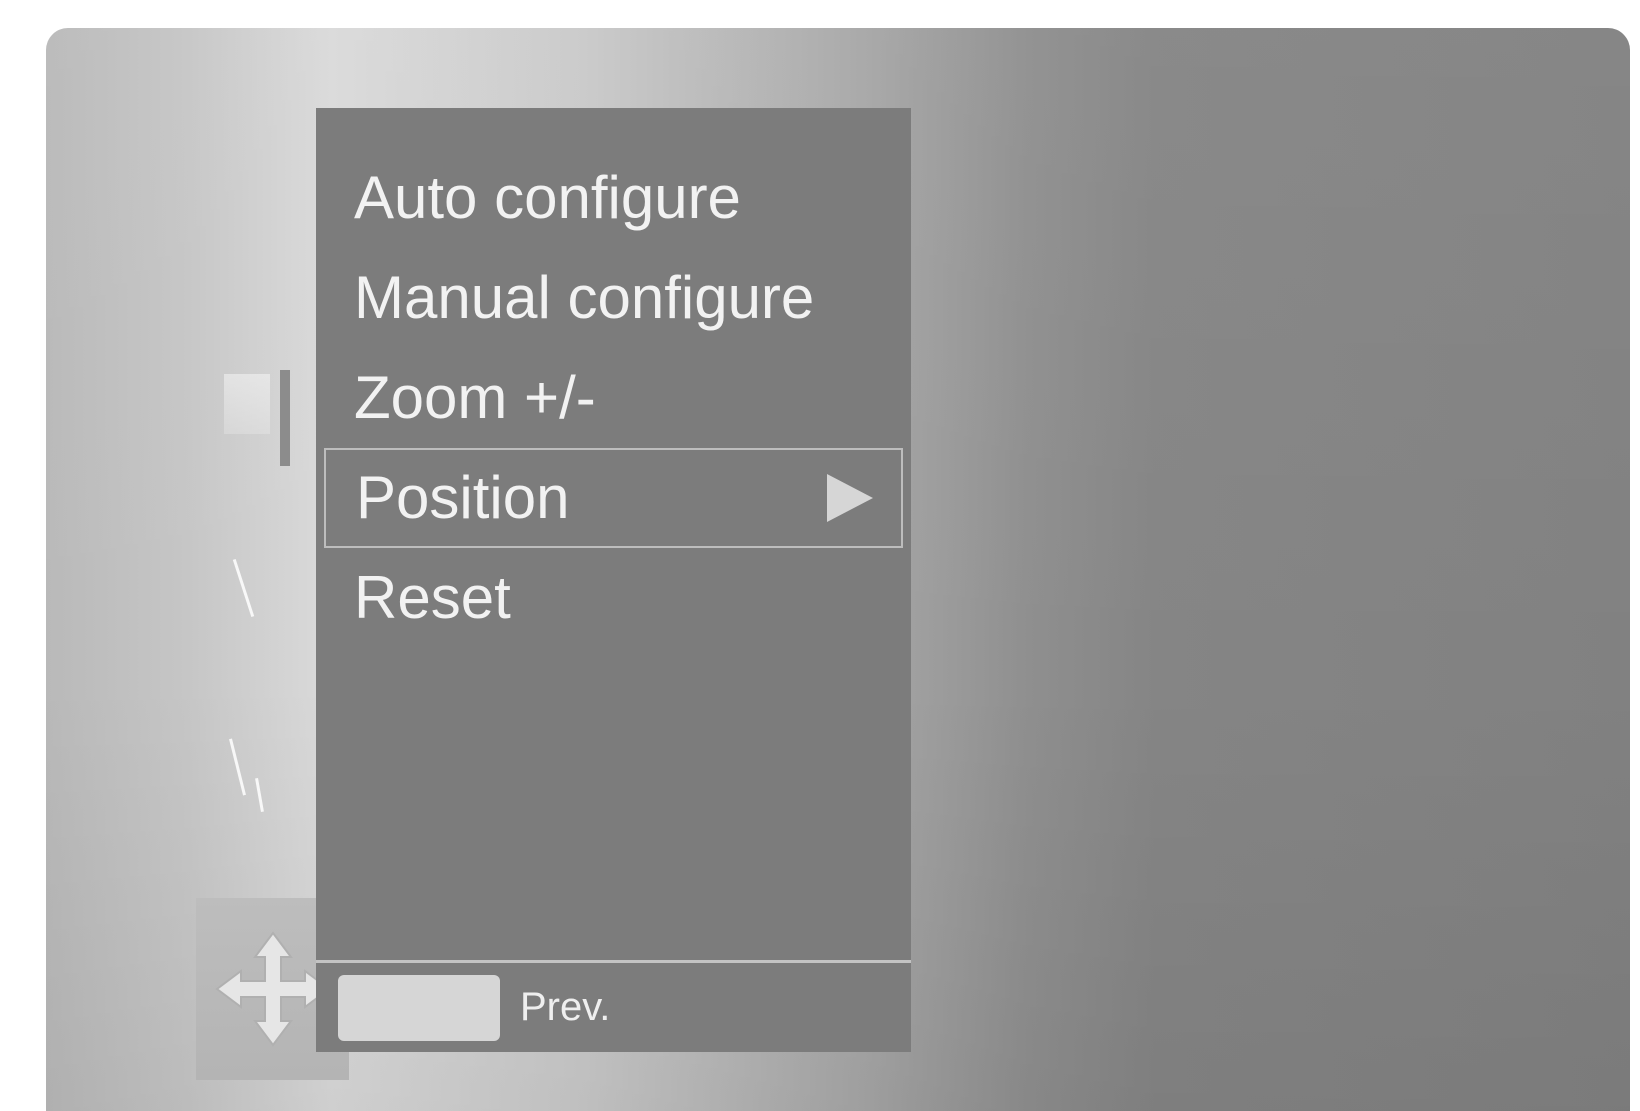 The height and width of the screenshot is (1111, 1640). I want to click on menu-footer: Prev., so click(613, 1006).